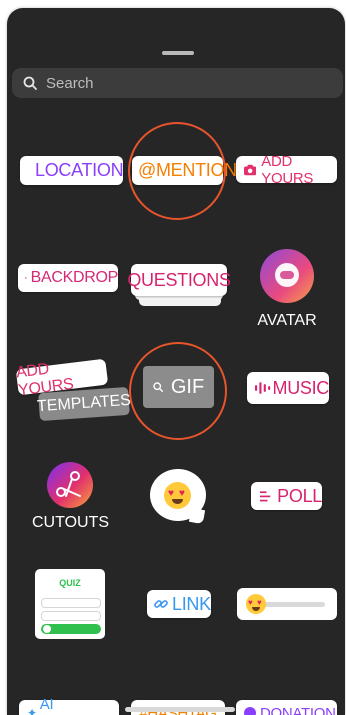 This screenshot has width=346, height=715. I want to click on mention-sticker: @MENTION, so click(184, 170).